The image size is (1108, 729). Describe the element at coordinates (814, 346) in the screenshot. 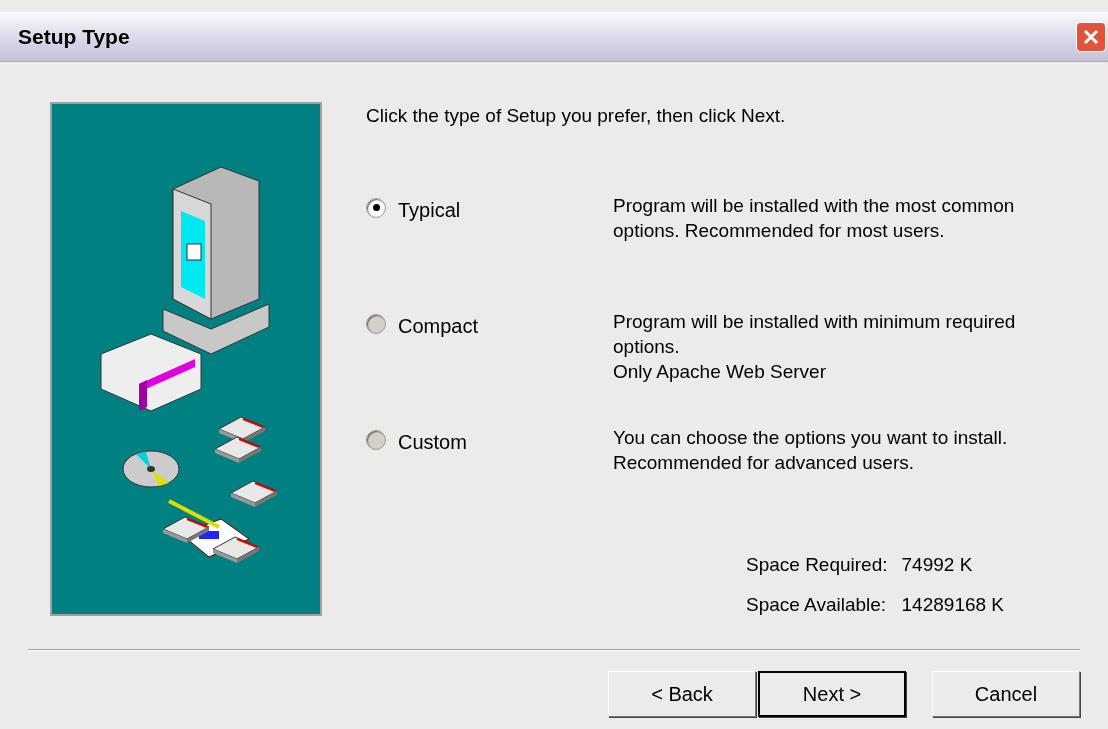

I see `option-description: Program will be installed with minimum required options. Only Apache Web Server` at that location.